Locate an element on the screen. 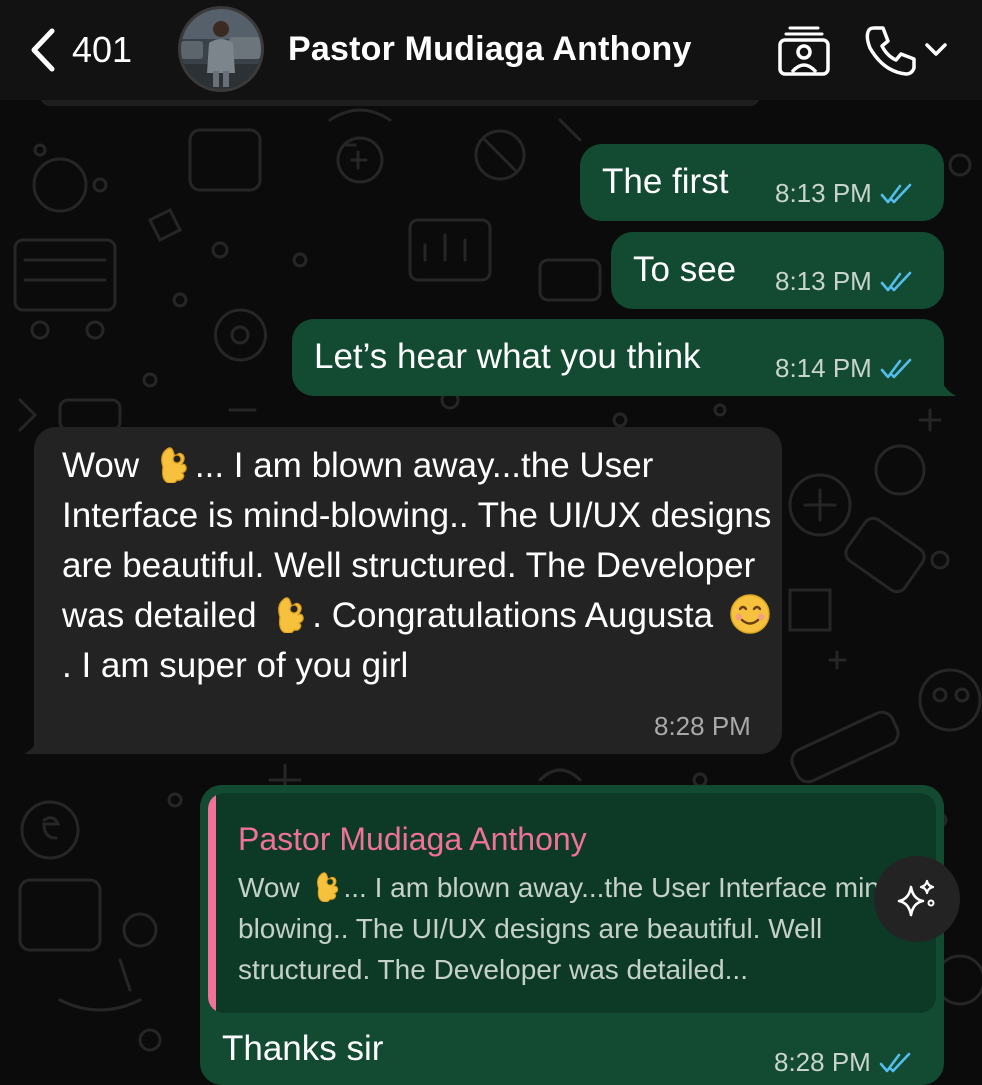 This screenshot has height=1085, width=982. chevron-left-icon is located at coordinates (43, 50).